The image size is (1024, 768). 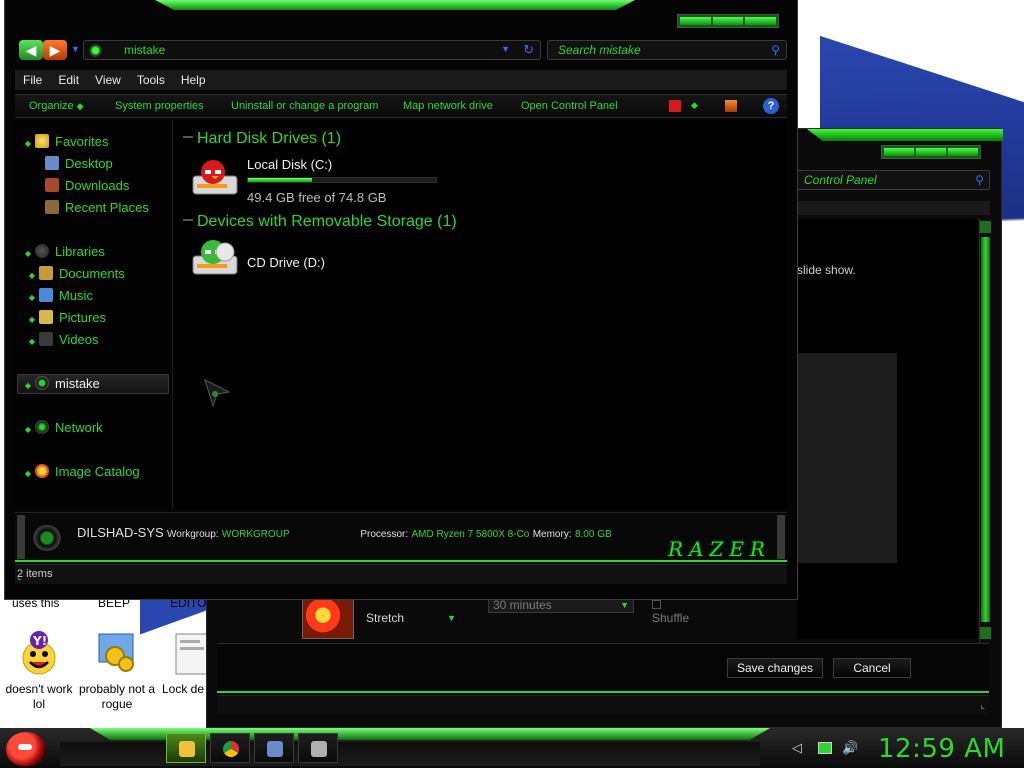 What do you see at coordinates (117, 696) in the screenshot?
I see `desktop-icon-label: probably not a rogue` at bounding box center [117, 696].